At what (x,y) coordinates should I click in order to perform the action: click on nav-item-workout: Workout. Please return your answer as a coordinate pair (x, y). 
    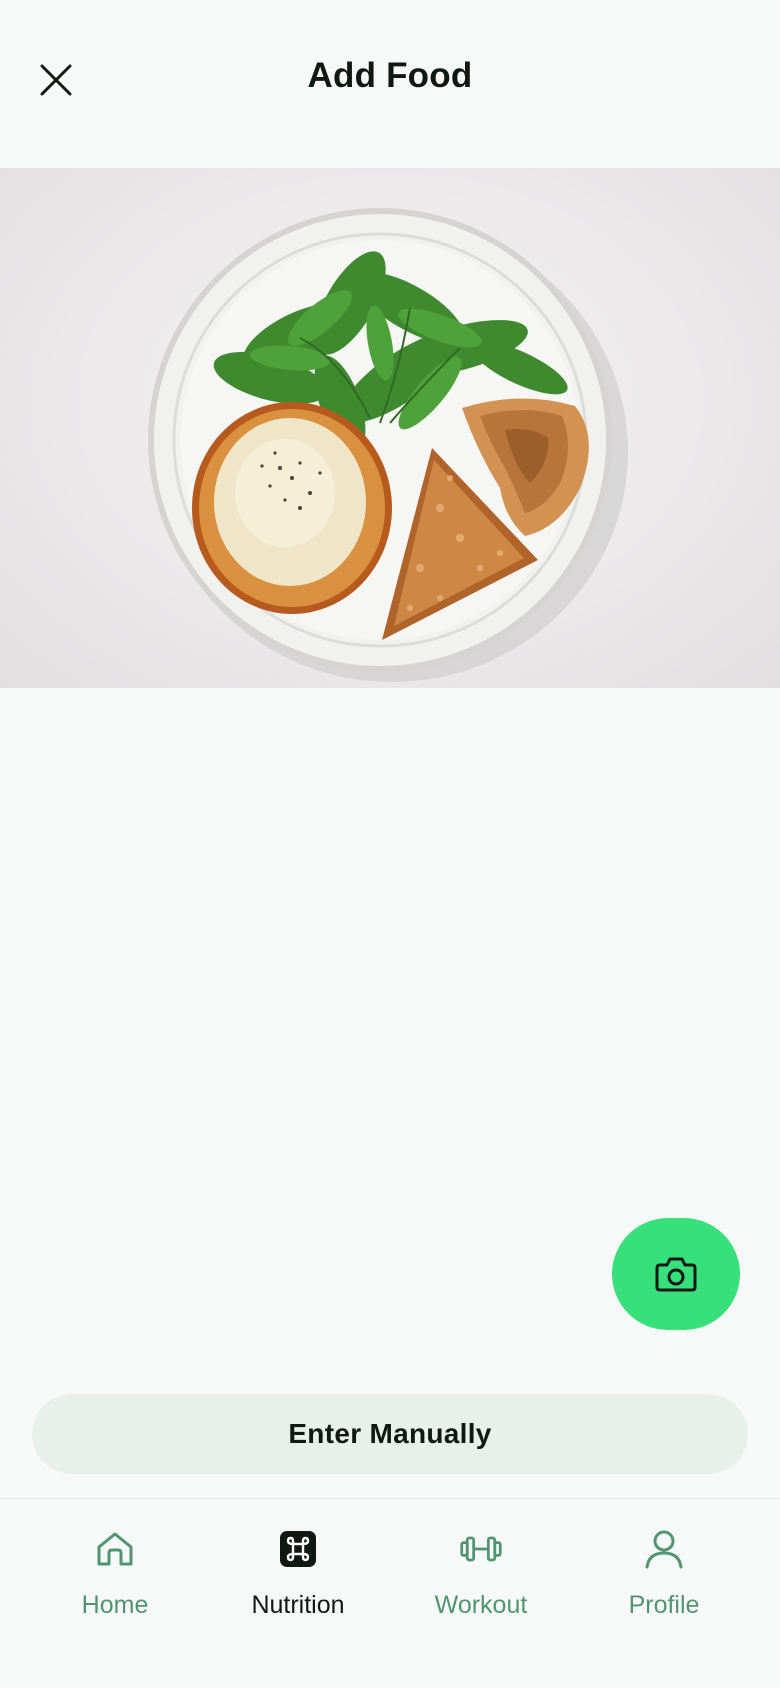
    Looking at the image, I should click on (481, 1582).